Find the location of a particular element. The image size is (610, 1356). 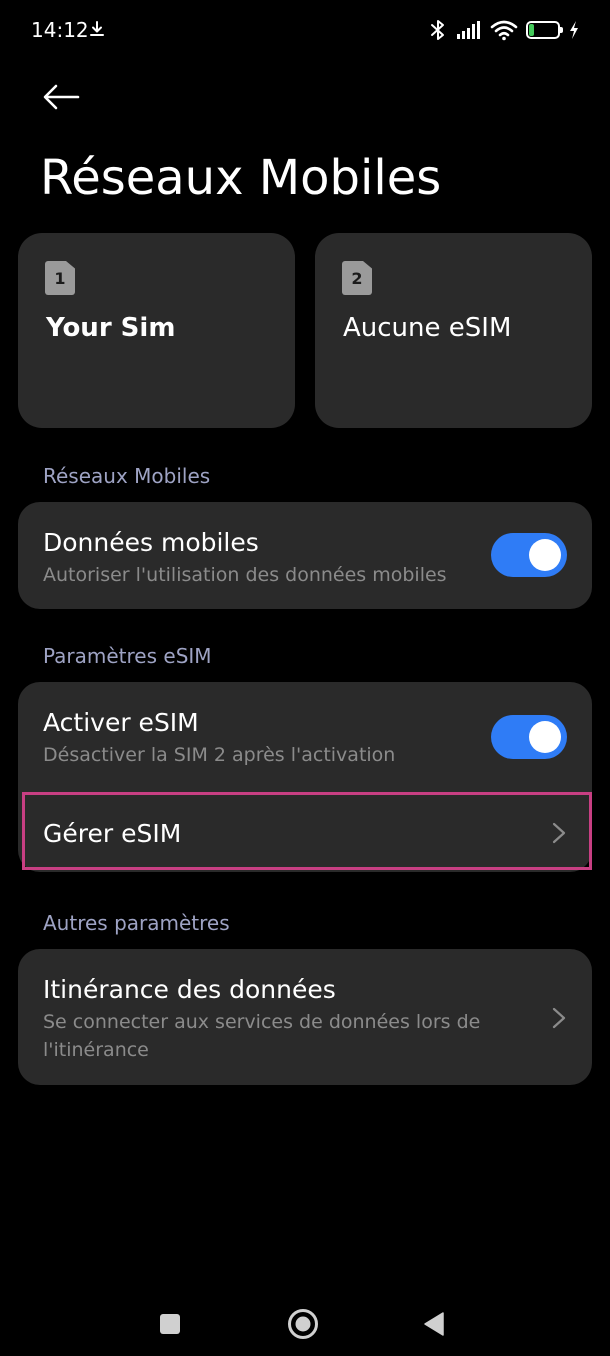

manage-esim-title: Gérer eSIM is located at coordinates (112, 833).